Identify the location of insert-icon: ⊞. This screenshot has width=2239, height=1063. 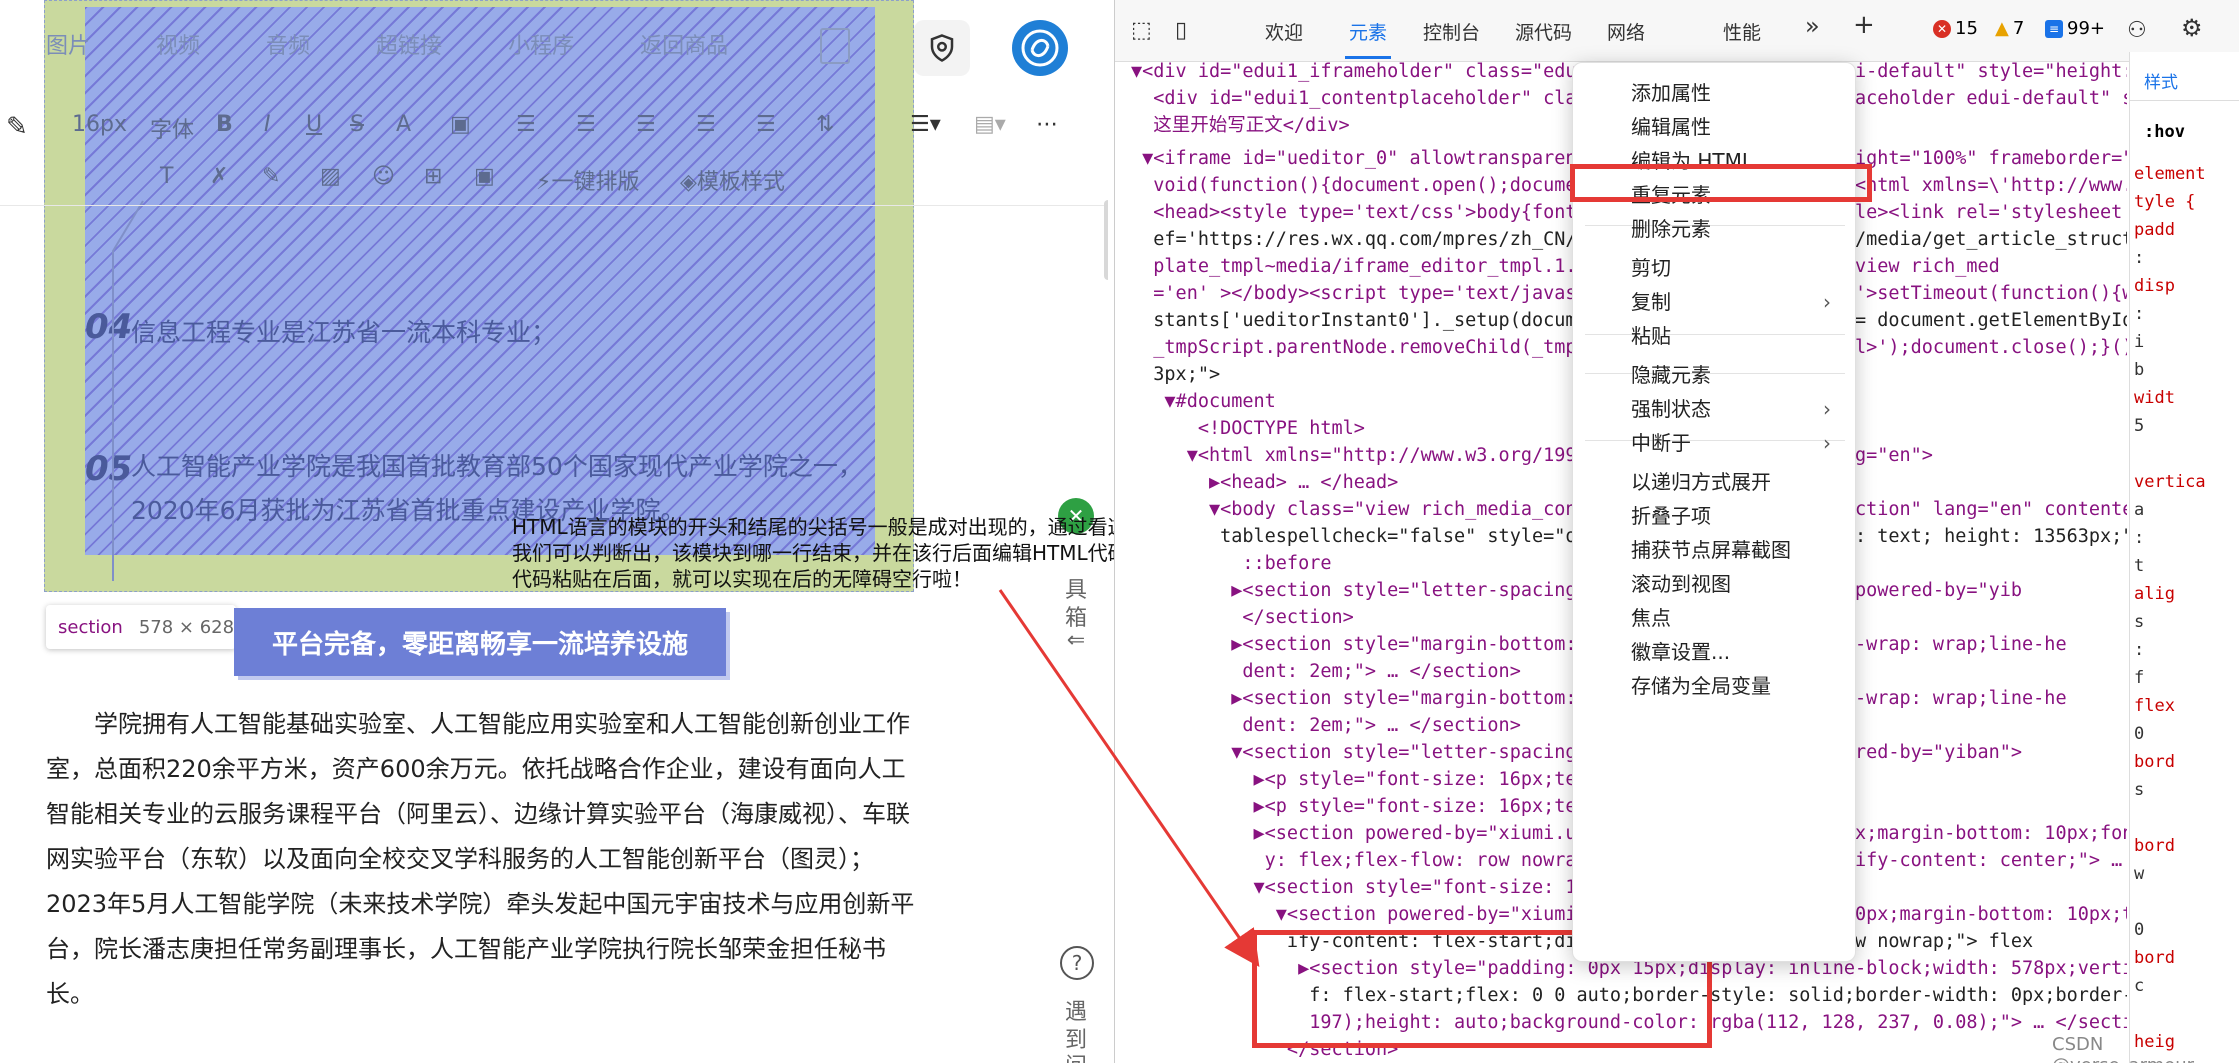
(433, 176).